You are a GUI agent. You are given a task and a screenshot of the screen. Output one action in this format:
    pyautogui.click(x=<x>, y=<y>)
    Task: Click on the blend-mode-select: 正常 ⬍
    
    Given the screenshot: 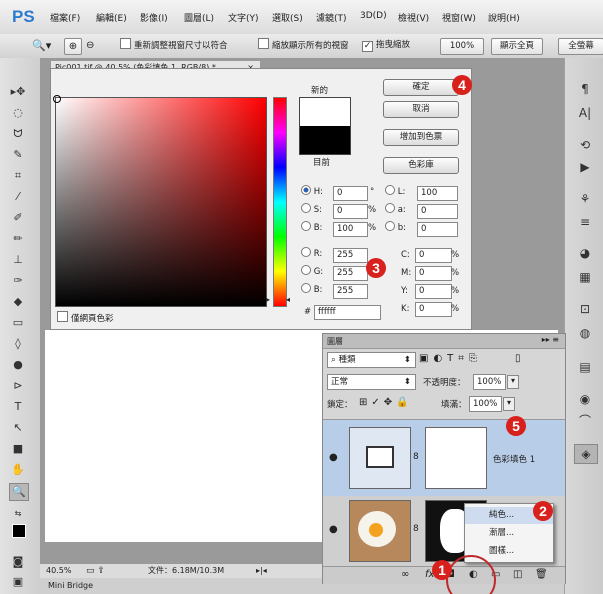 What is the action you would take?
    pyautogui.click(x=371, y=382)
    